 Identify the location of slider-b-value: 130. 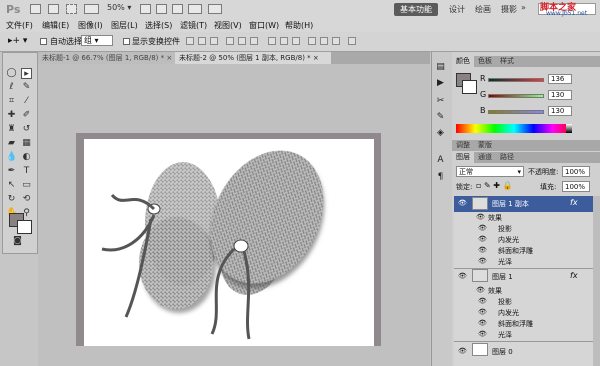
(560, 111).